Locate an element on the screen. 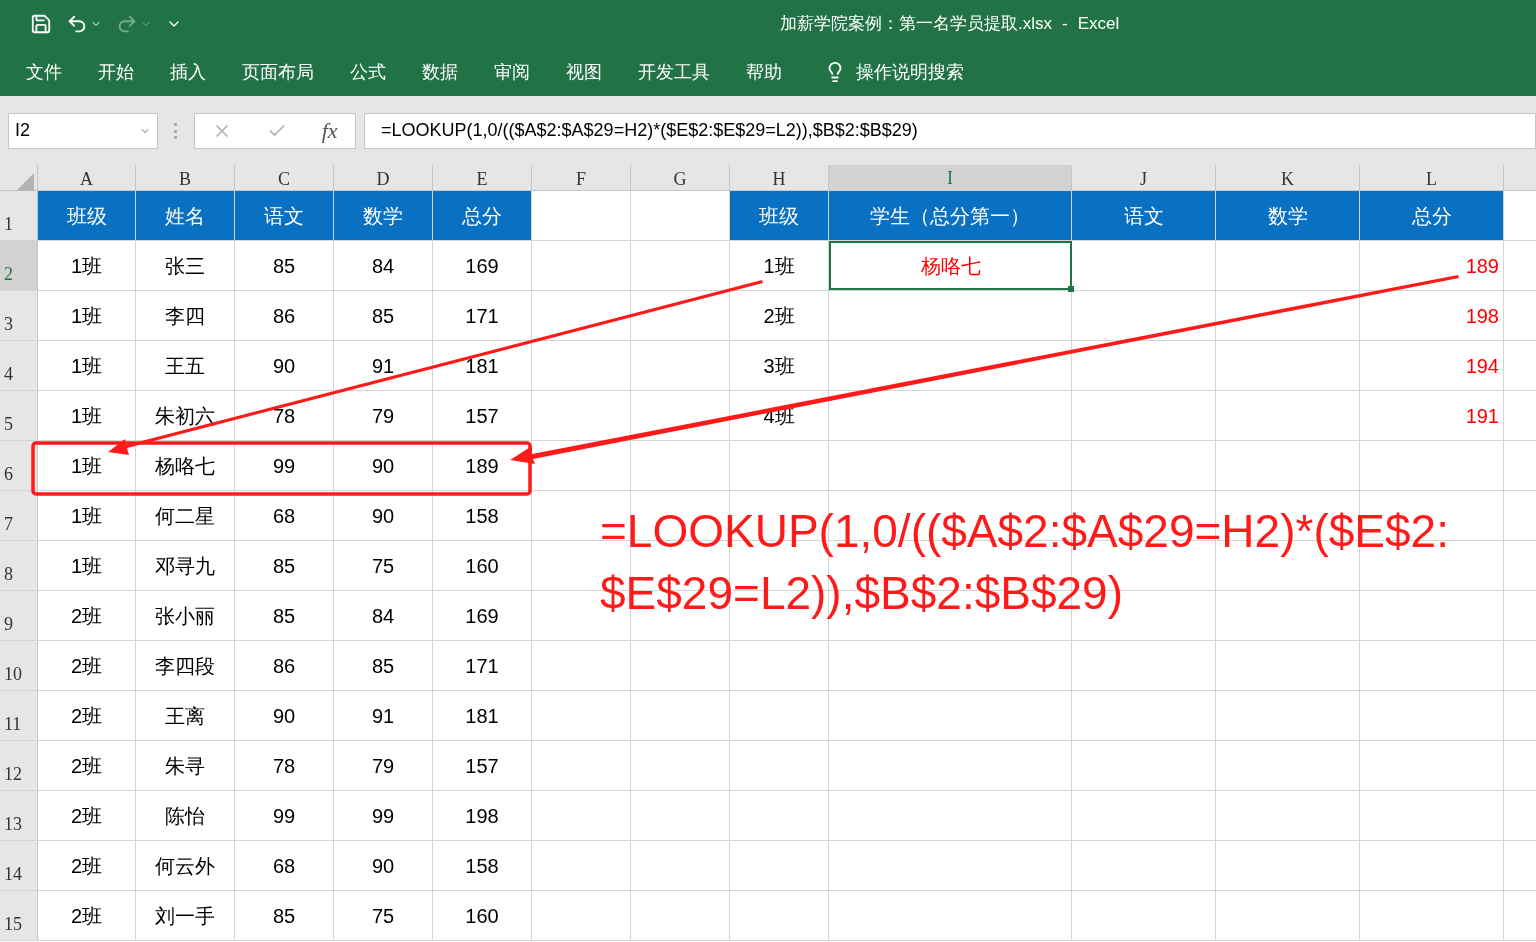  ribbon-tab: 插入 is located at coordinates (188, 72).